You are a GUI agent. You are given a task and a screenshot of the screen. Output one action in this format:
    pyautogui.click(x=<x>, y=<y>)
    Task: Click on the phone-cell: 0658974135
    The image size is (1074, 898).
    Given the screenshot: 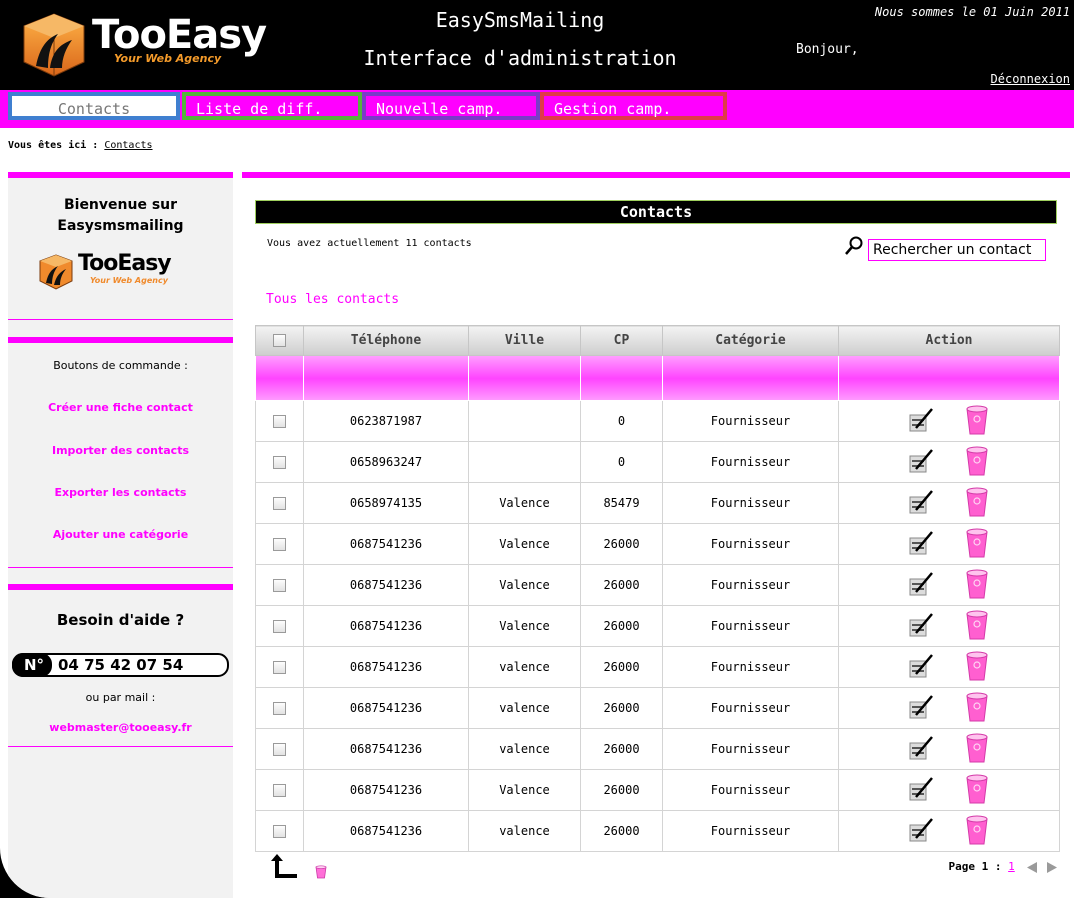 What is the action you would take?
    pyautogui.click(x=386, y=503)
    